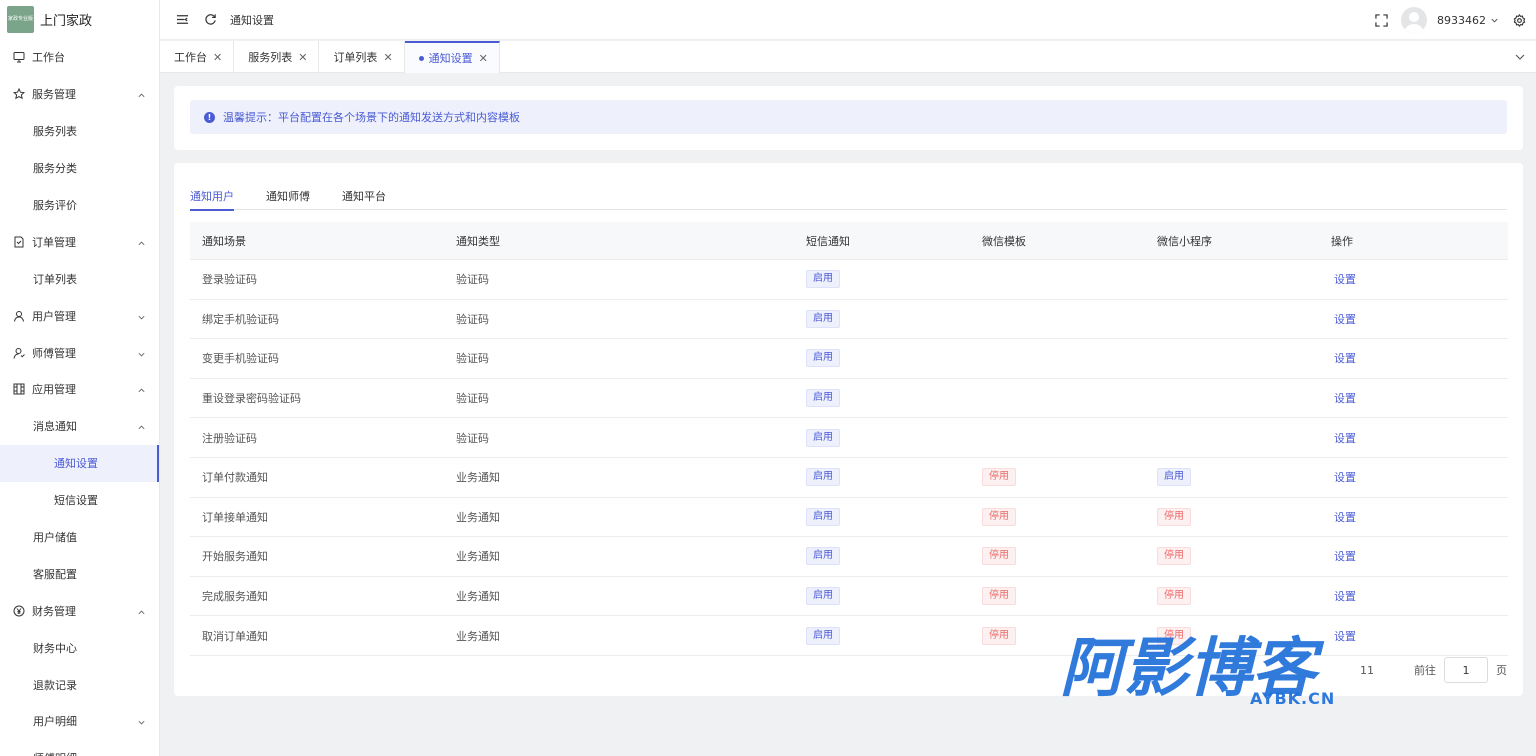  I want to click on subtab-item: 通知师傅, so click(288, 197).